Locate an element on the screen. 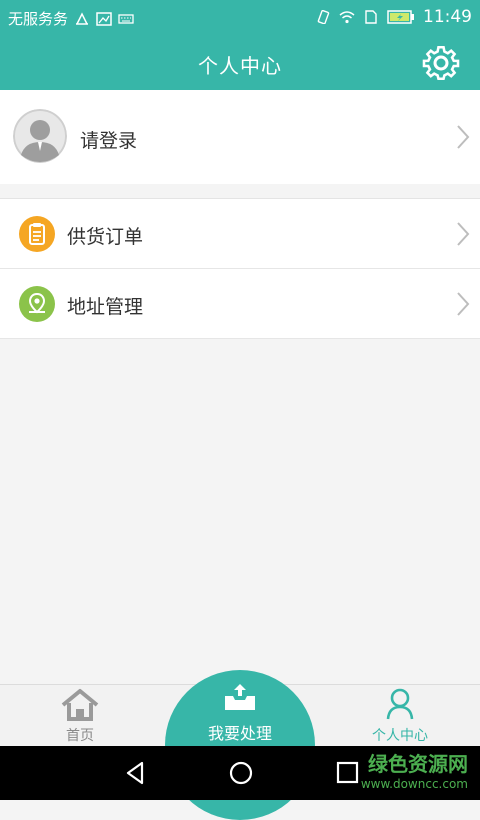 The height and width of the screenshot is (820, 480). usb-icon is located at coordinates (82, 18).